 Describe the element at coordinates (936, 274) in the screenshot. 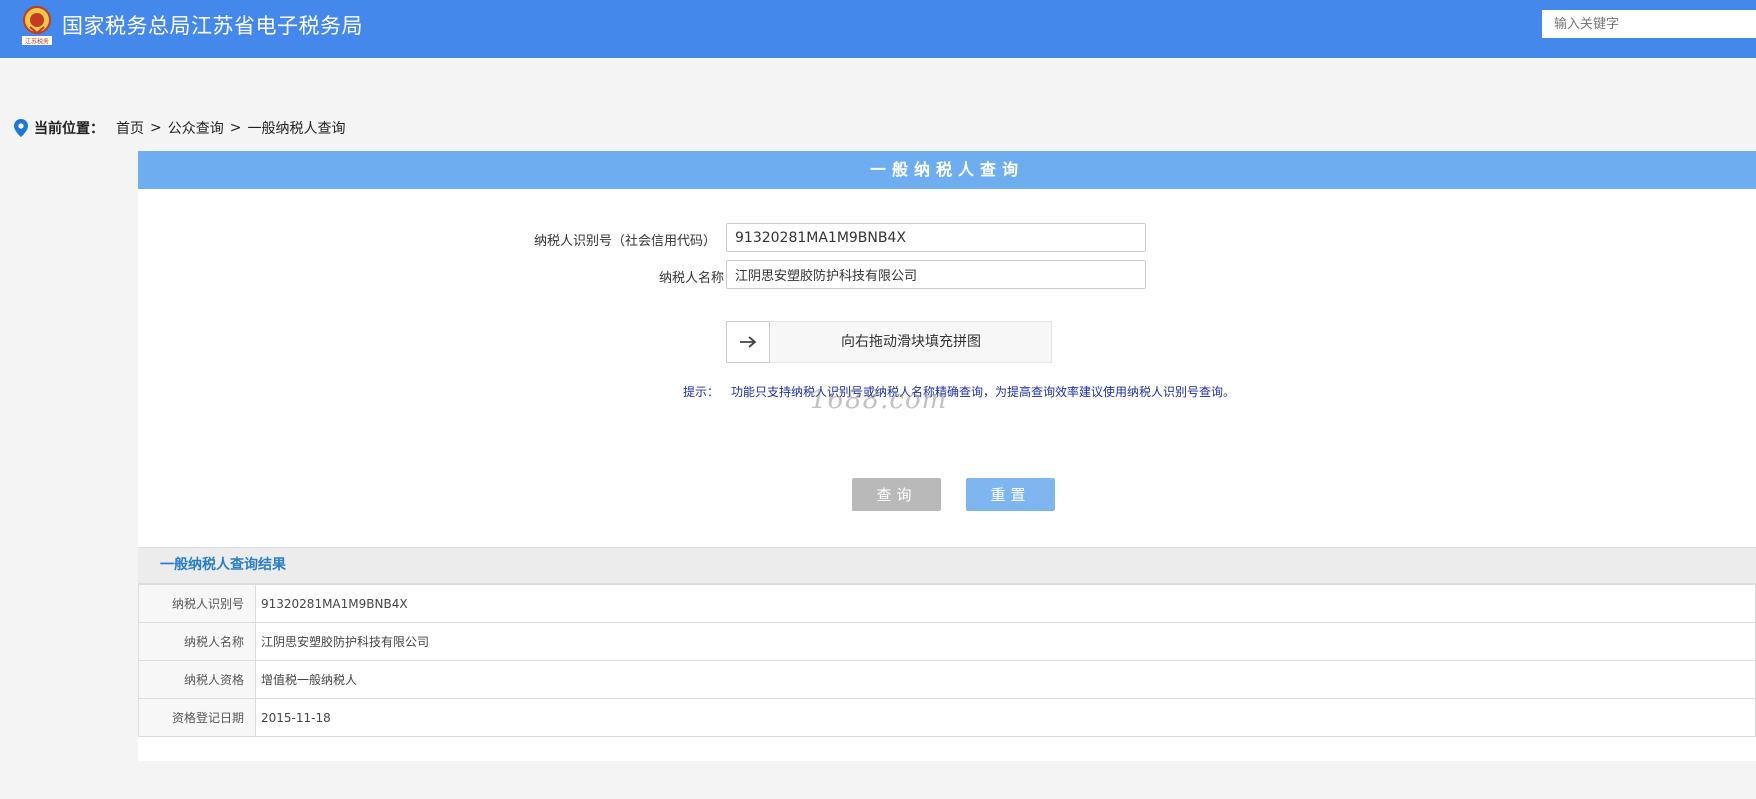

I see `taxpayer-name-input` at that location.